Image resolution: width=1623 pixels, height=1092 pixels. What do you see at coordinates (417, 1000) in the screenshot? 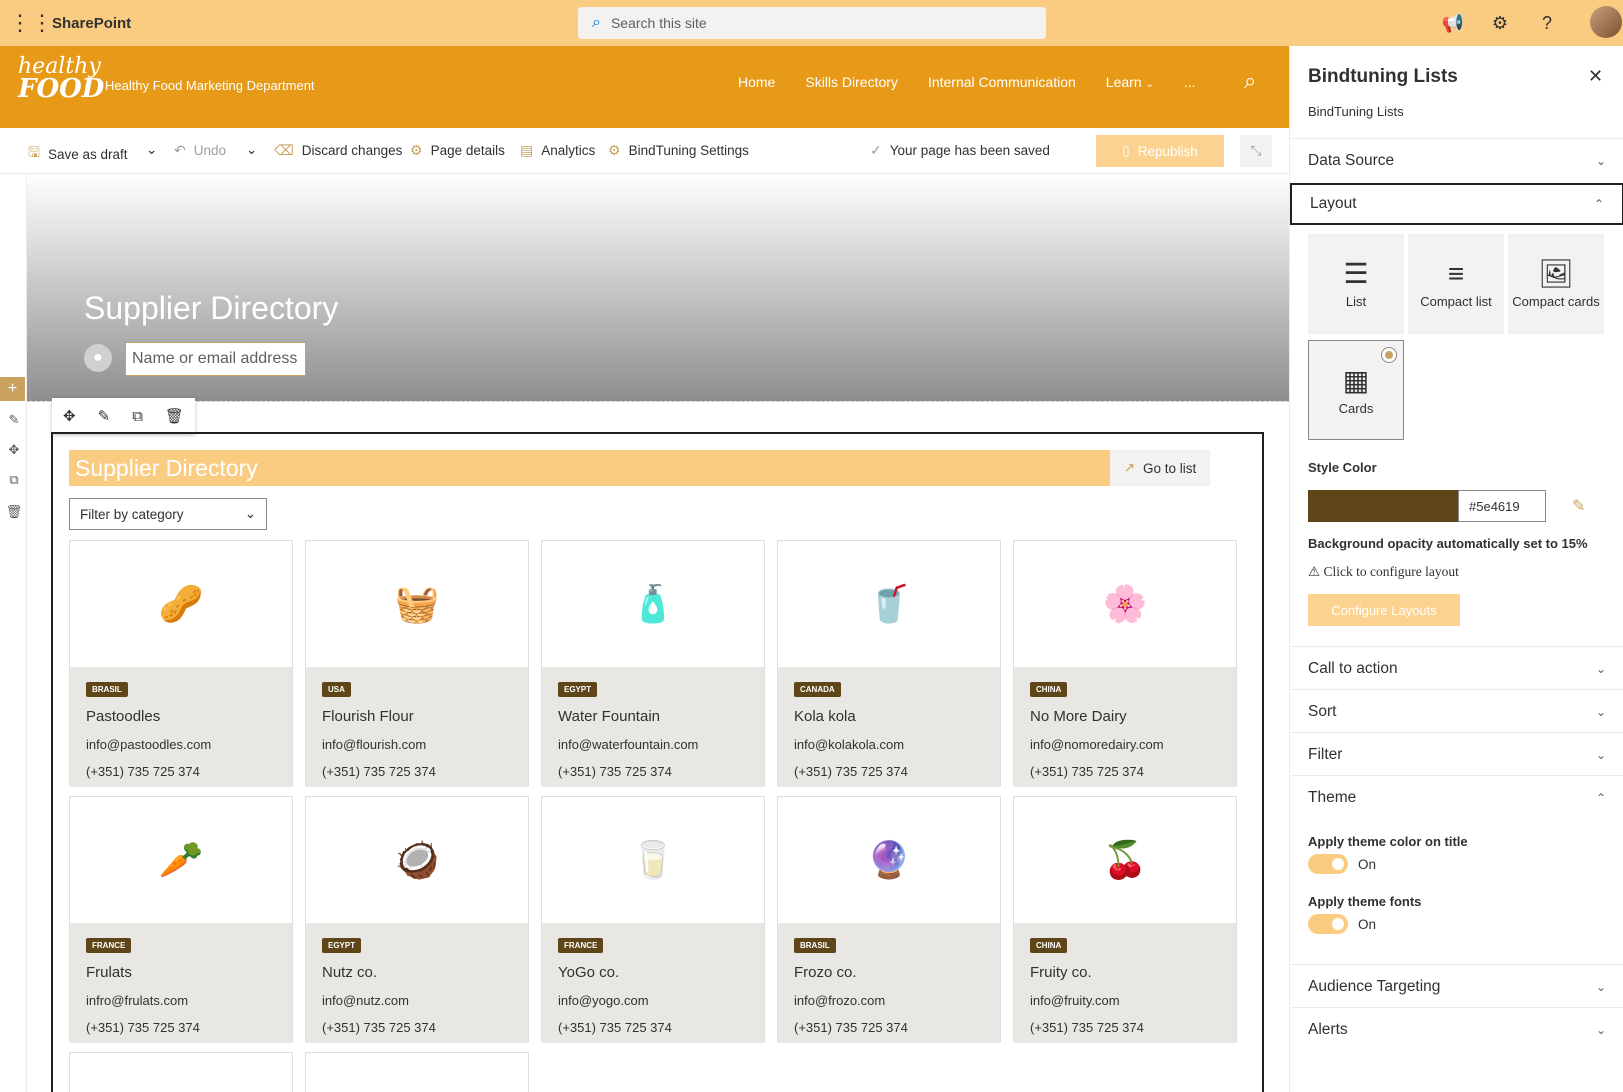
I see `supplier-email: info@nutz.com` at bounding box center [417, 1000].